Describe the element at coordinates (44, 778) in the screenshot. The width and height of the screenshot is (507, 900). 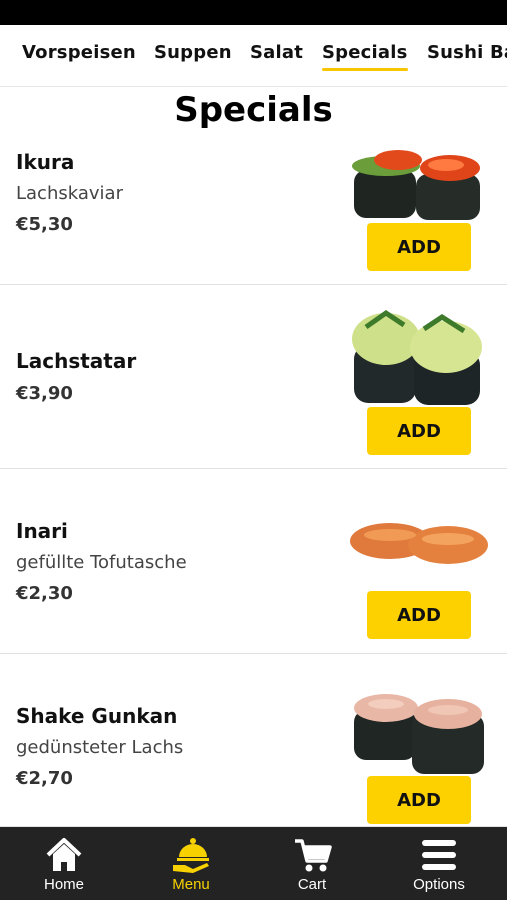
I see `item-price: €2,70` at that location.